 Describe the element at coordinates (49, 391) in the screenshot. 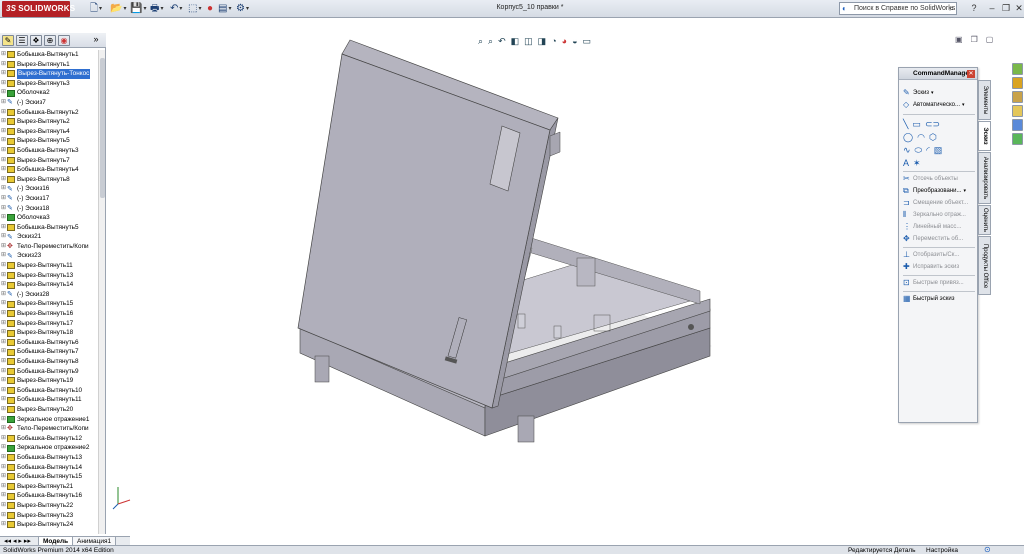

I see `tree-item: ⊞ Бобышка-Вытянуть10` at that location.